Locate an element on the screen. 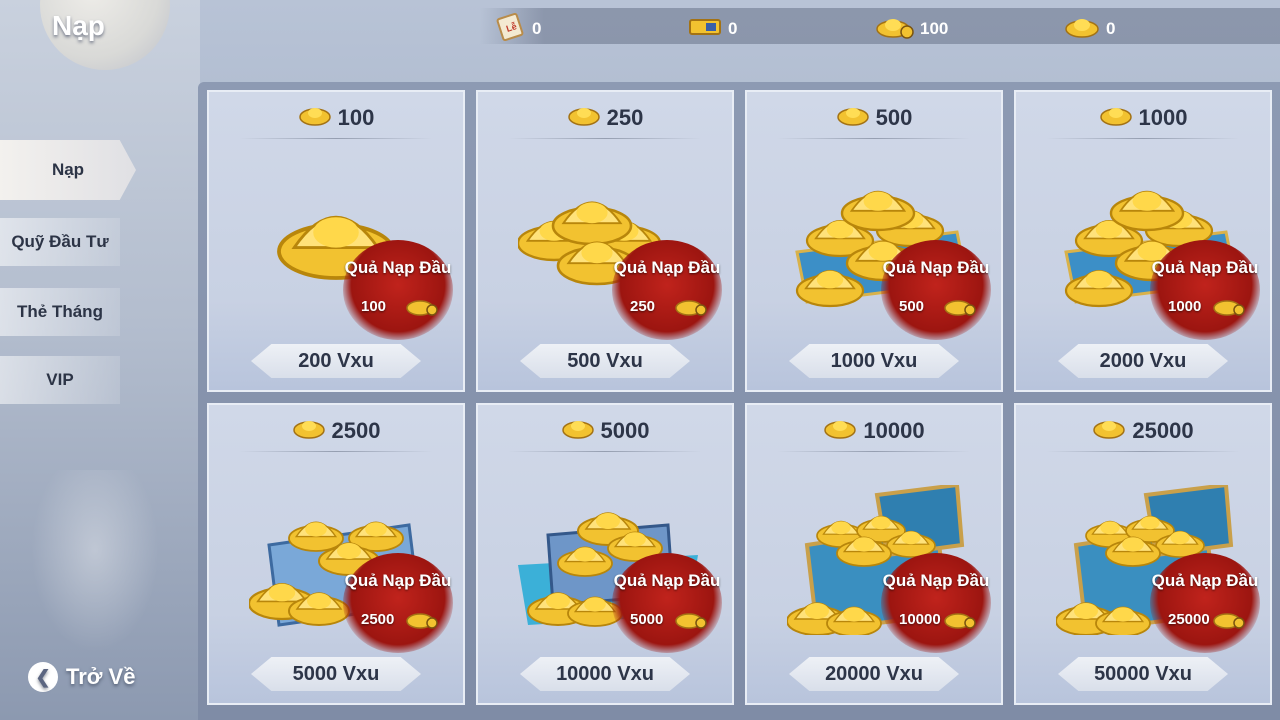 The image size is (1280, 720). badge-amount: 500 is located at coordinates (912, 306).